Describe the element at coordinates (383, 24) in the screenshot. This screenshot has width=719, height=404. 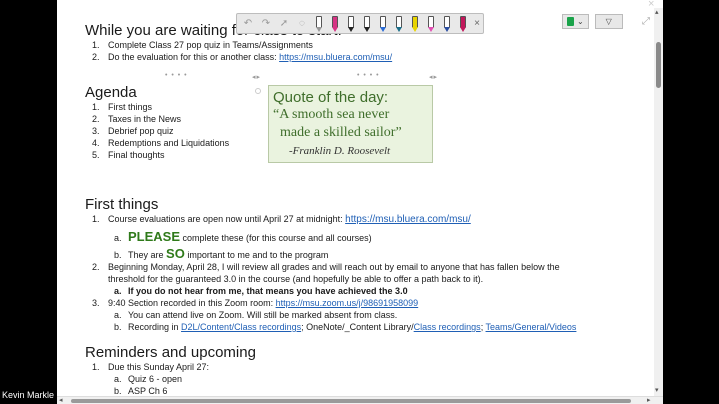
I see `pen-blue` at that location.